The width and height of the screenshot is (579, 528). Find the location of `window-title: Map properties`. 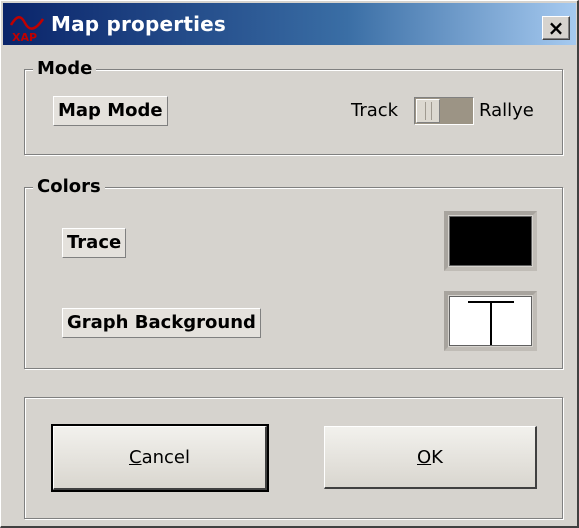

window-title: Map properties is located at coordinates (139, 24).